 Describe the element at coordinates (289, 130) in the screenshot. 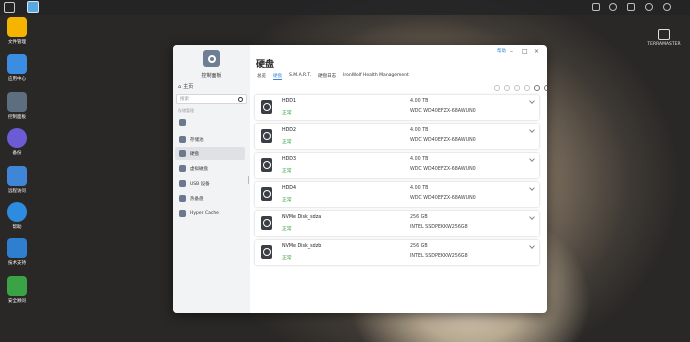

I see `disk-name: HDD2` at that location.